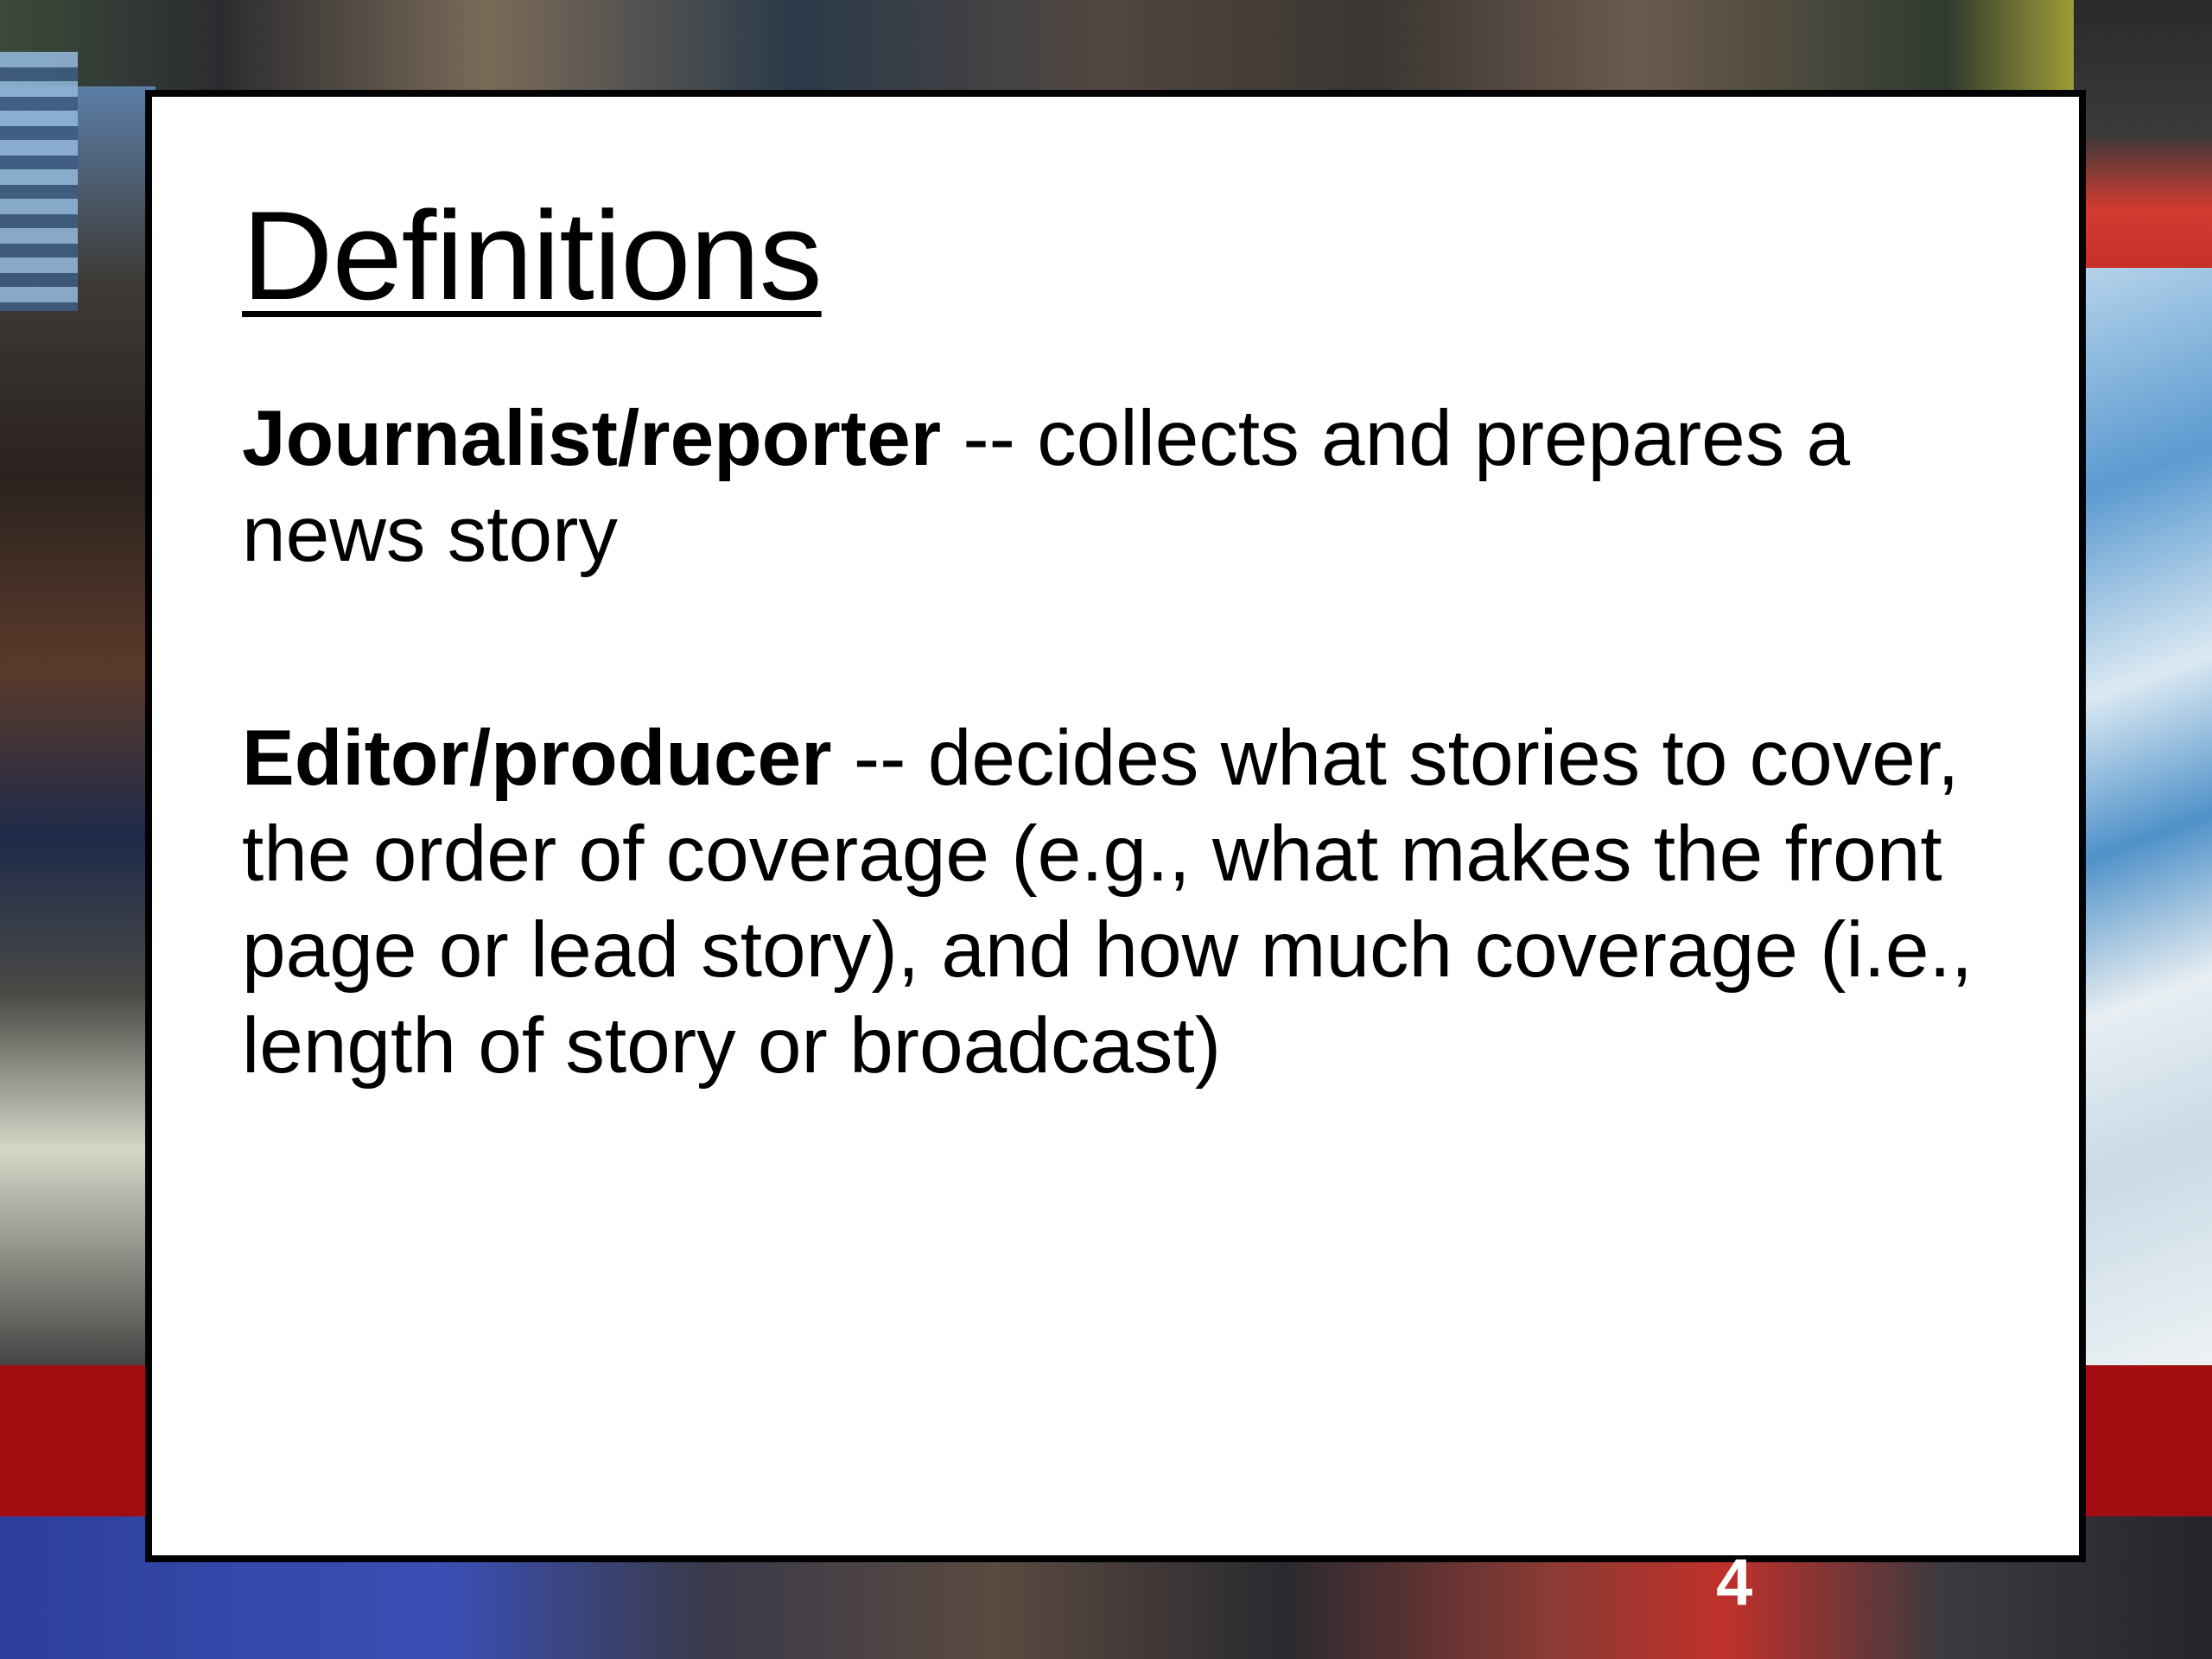 This screenshot has height=1659, width=2212. I want to click on background-photo-striped-shirt, so click(39, 181).